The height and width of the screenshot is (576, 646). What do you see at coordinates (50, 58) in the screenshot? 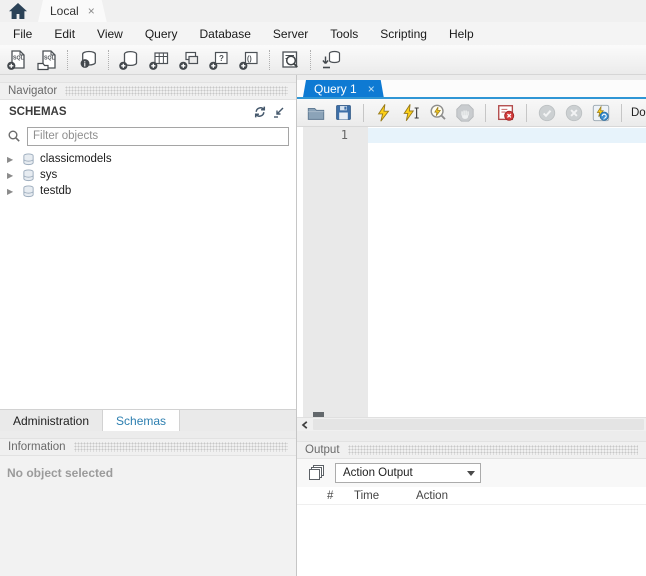
I see `svg-text: SQL` at bounding box center [50, 58].